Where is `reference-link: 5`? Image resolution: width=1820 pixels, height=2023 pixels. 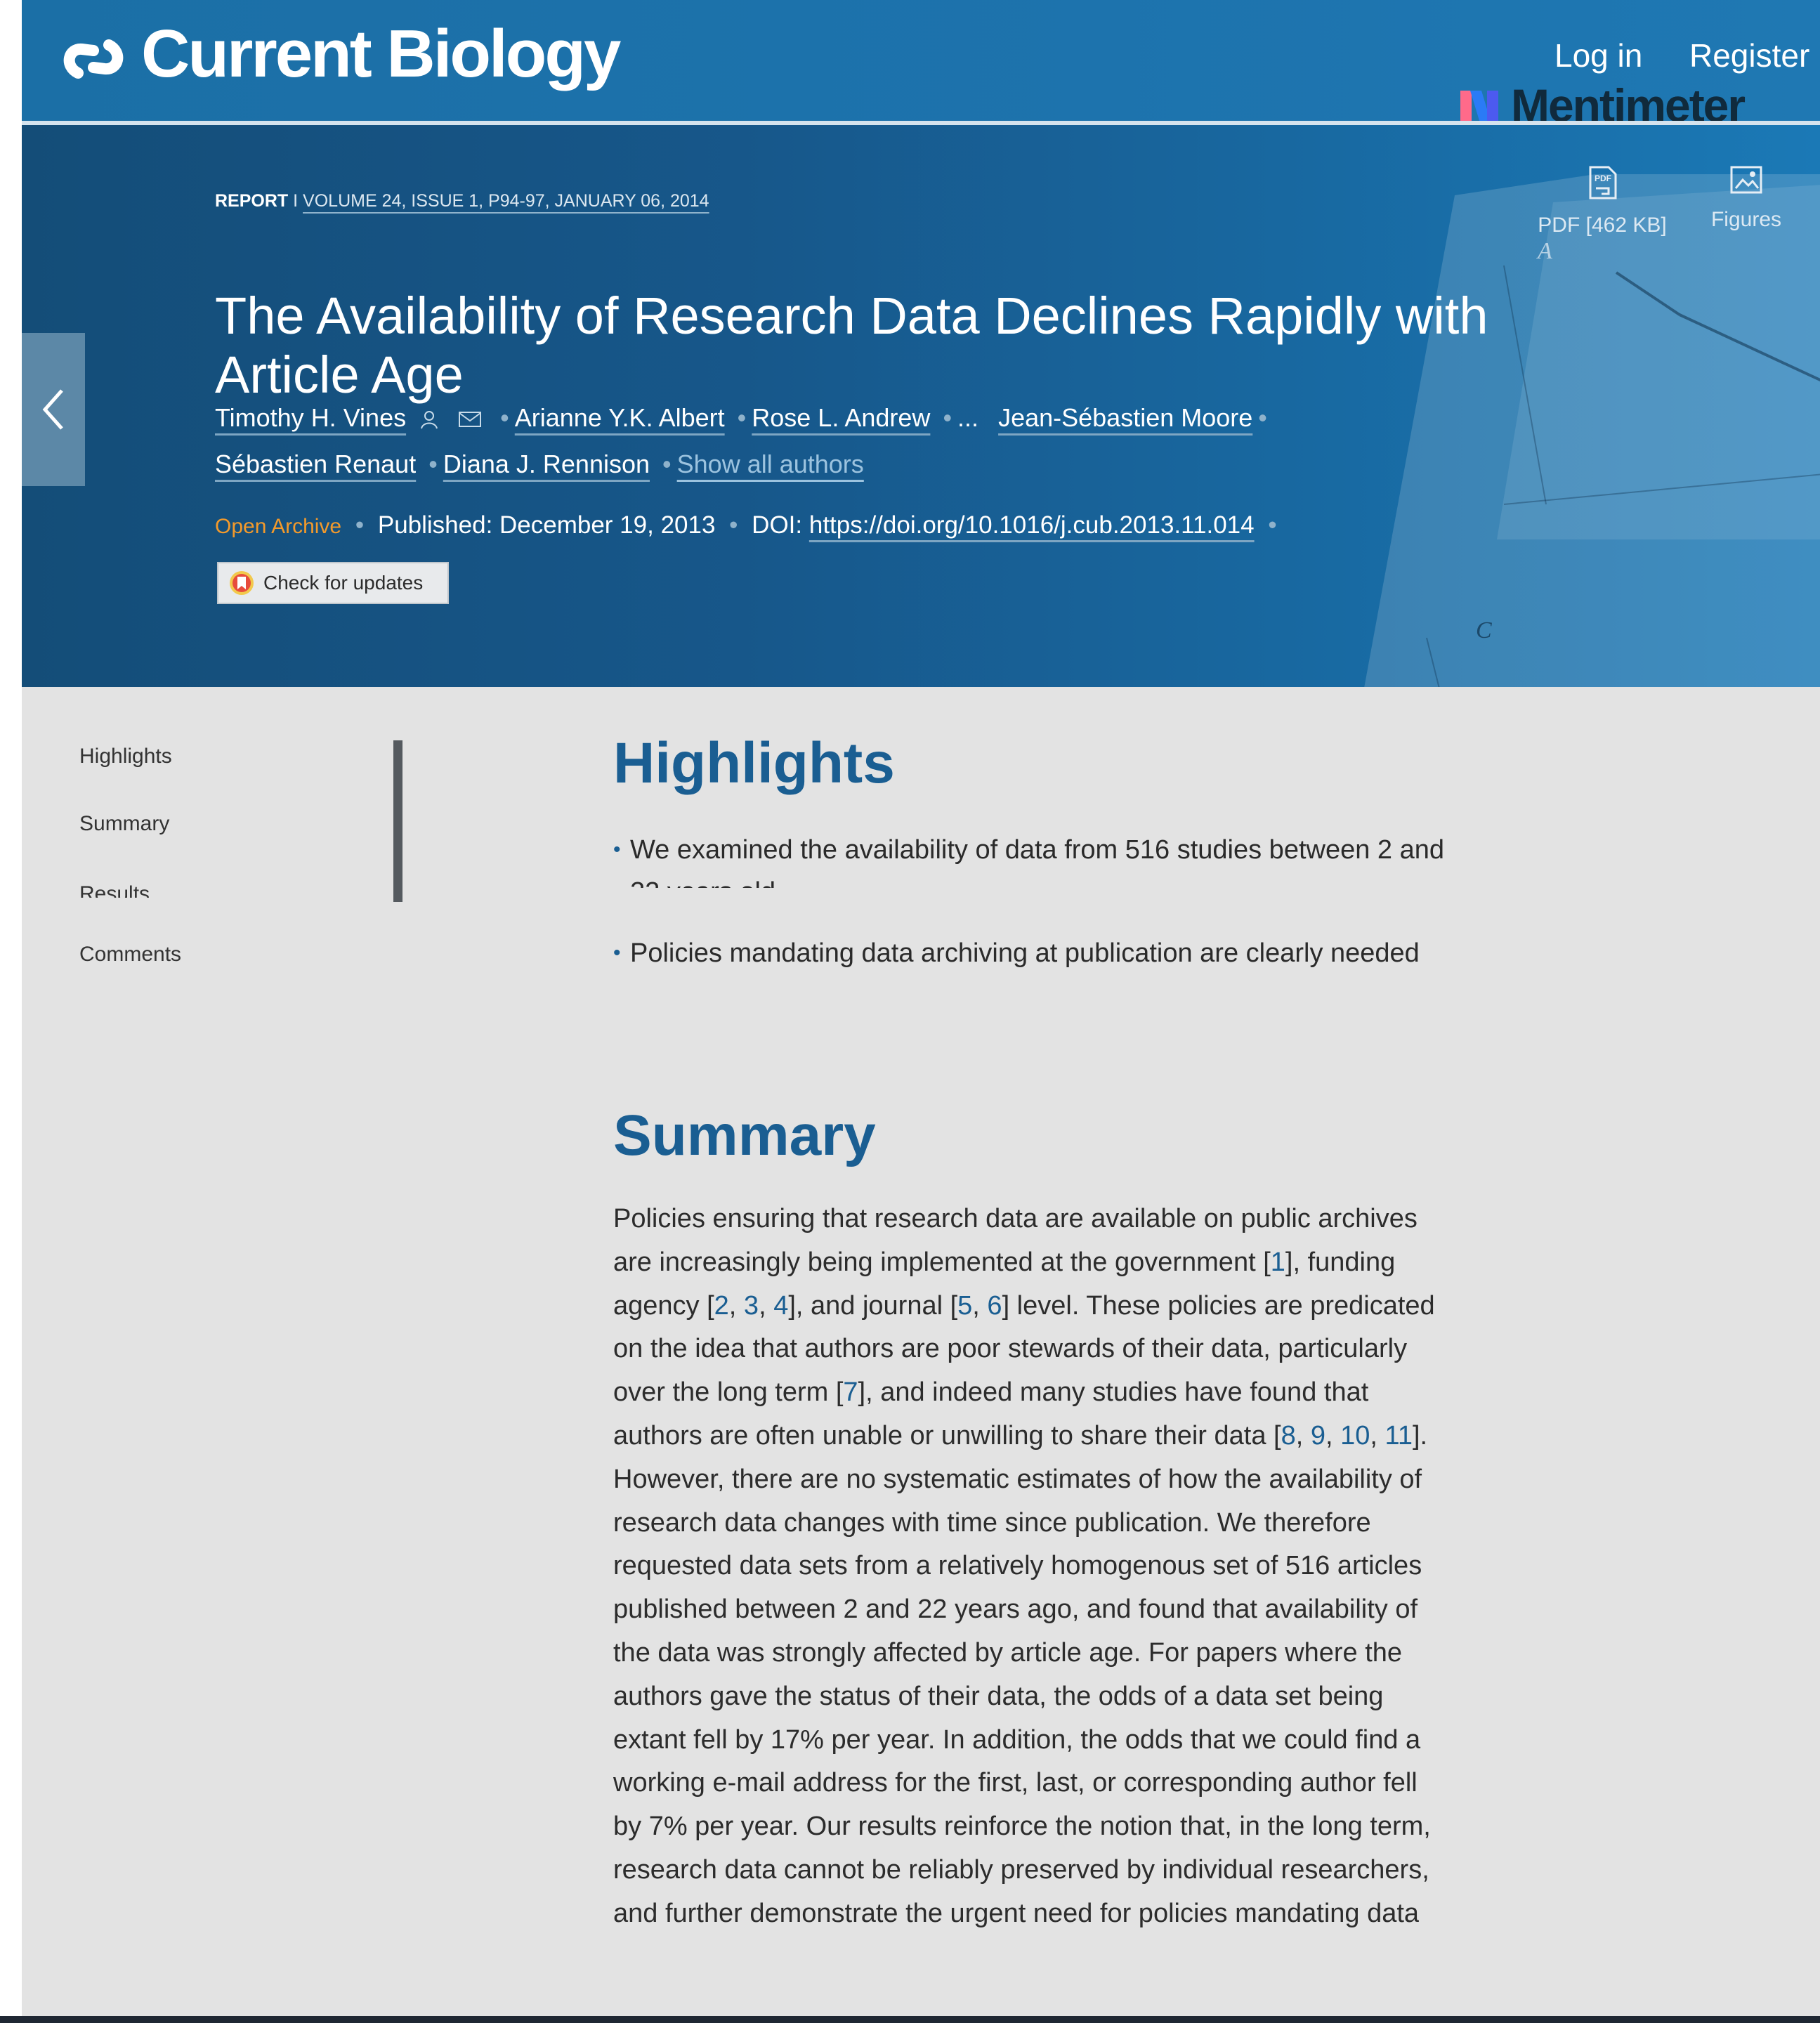 reference-link: 5 is located at coordinates (964, 1306).